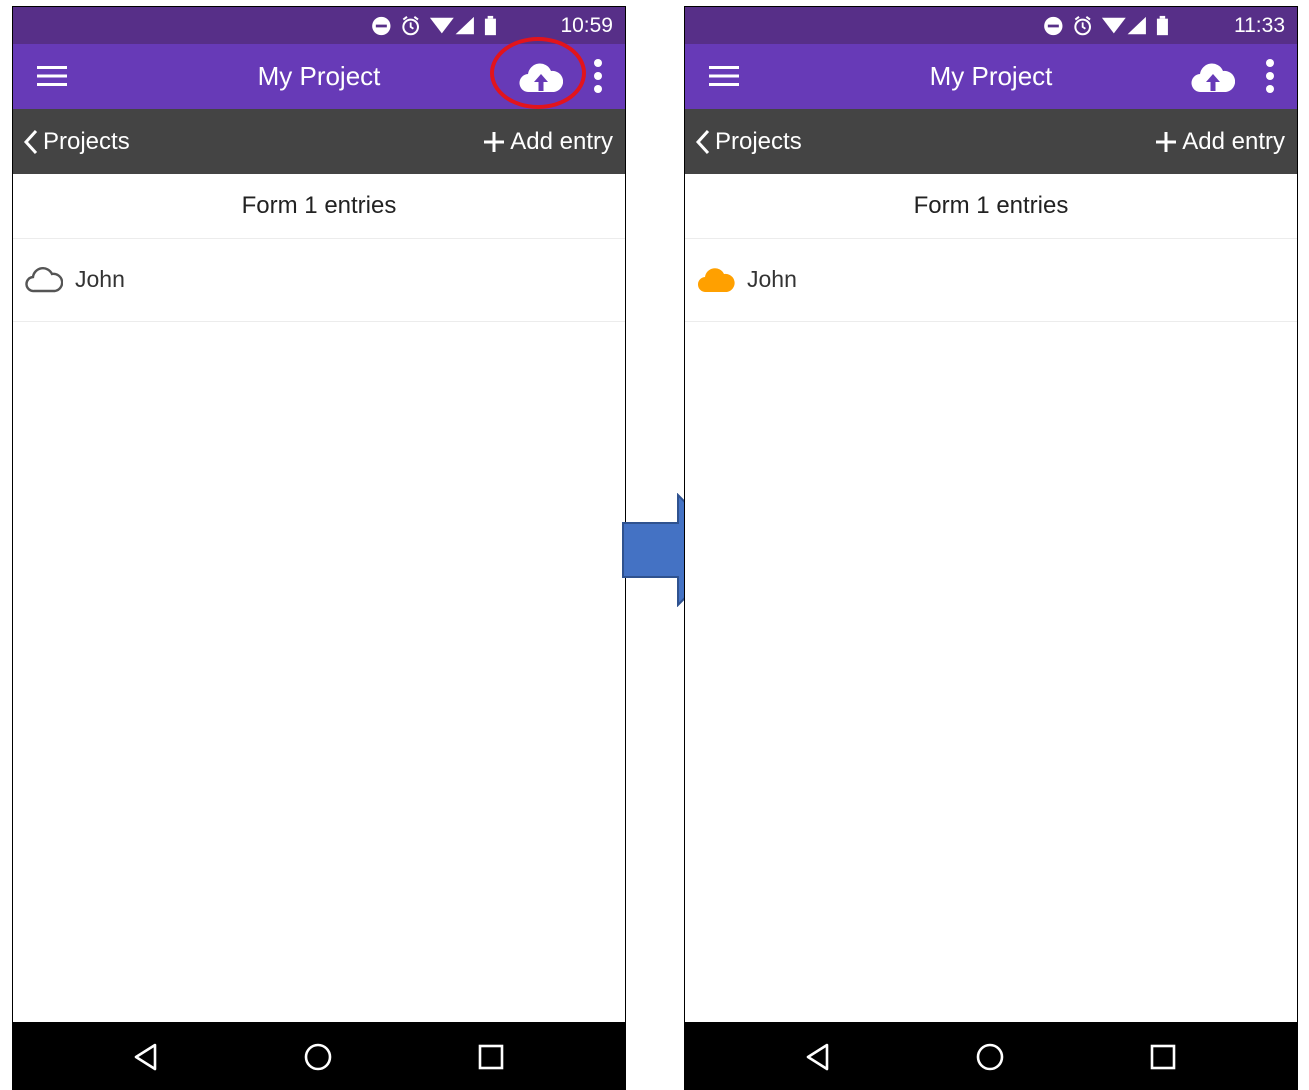 Image resolution: width=1309 pixels, height=1090 pixels. Describe the element at coordinates (538, 73) in the screenshot. I see `highlight-ring` at that location.